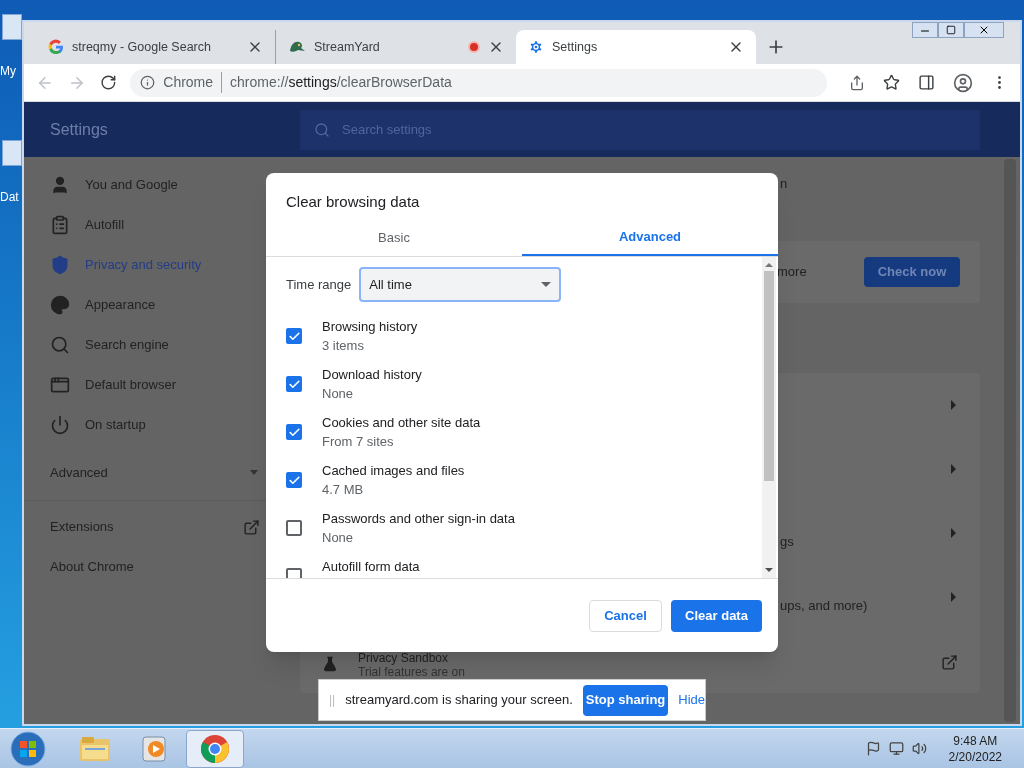  What do you see at coordinates (142, 185) in the screenshot?
I see `sidebar-item: You and Google` at bounding box center [142, 185].